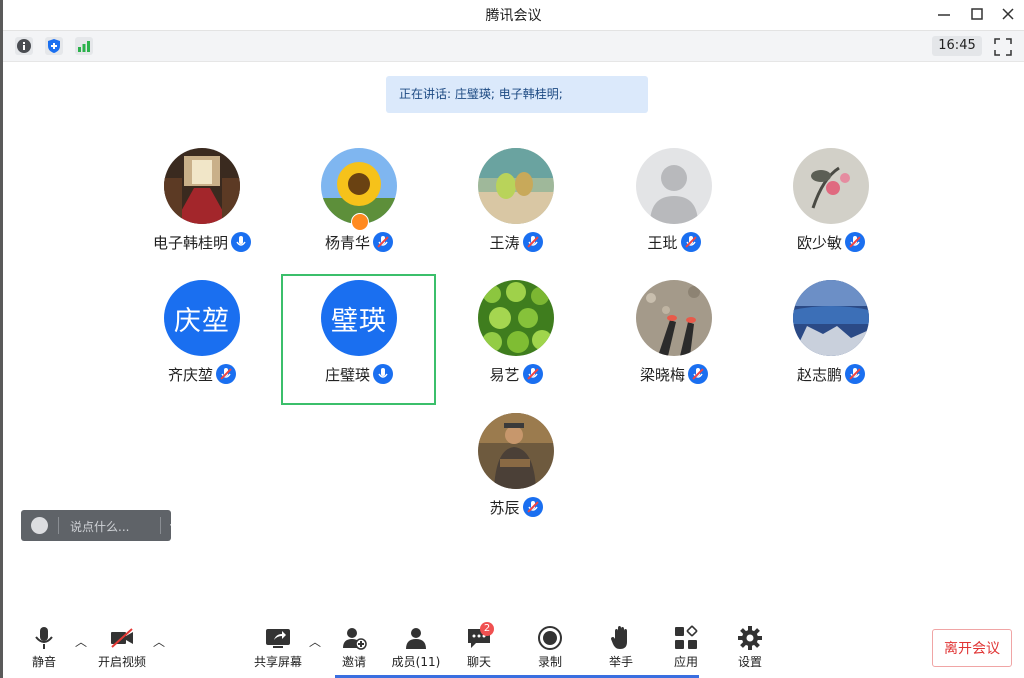 This screenshot has width=1024, height=678. Describe the element at coordinates (487, 629) in the screenshot. I see `unread-badge: 2` at that location.